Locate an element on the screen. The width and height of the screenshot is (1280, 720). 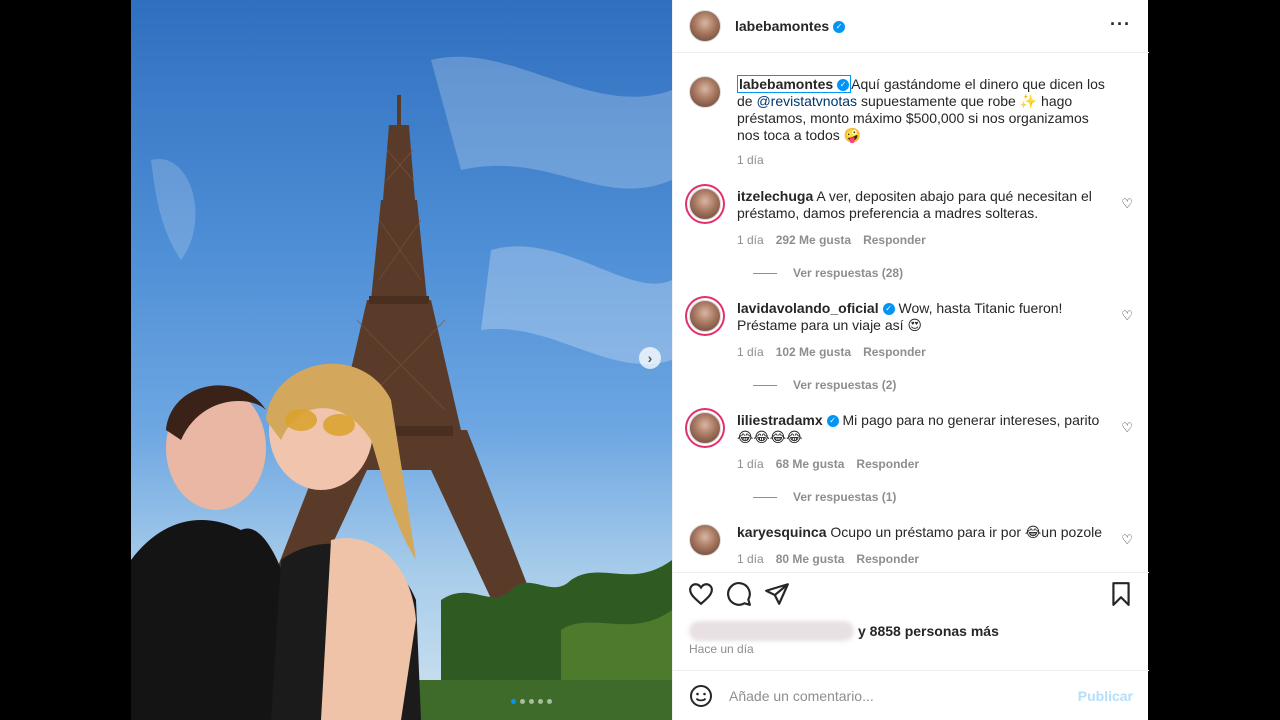
author-avatar is located at coordinates (705, 26).